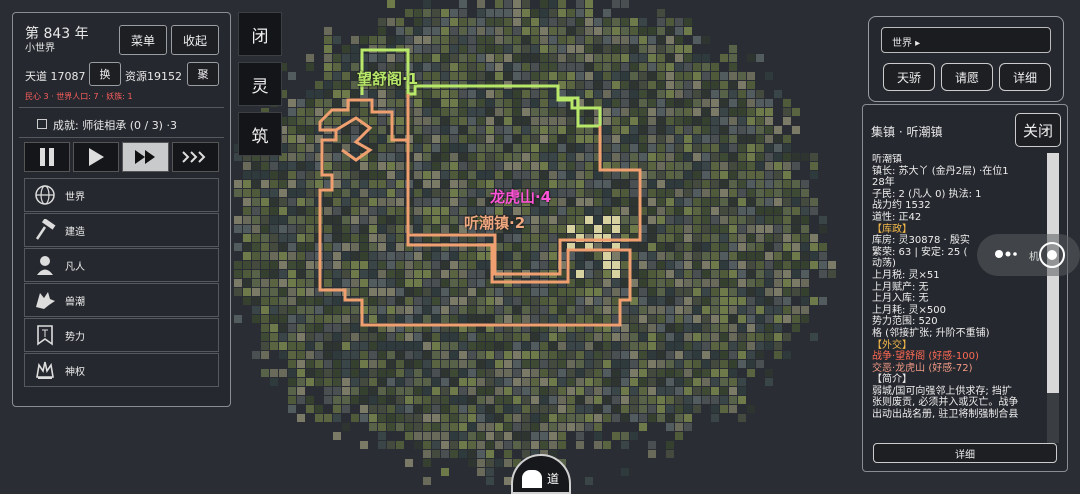 The height and width of the screenshot is (494, 1080). I want to click on info-line: 28年, so click(883, 183).